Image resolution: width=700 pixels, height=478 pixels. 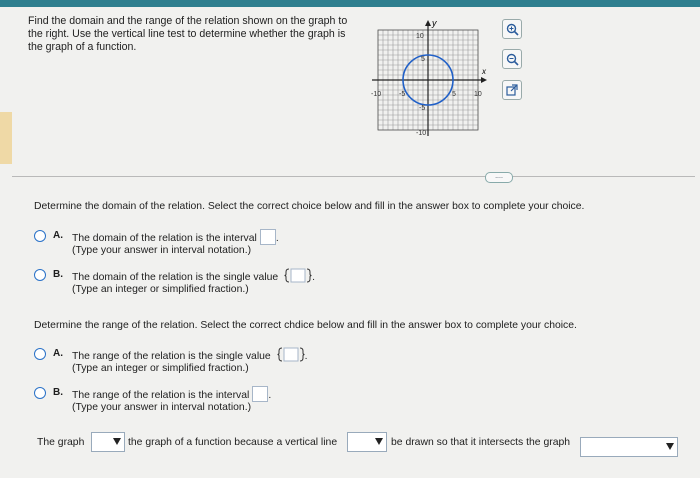 I want to click on domain-b-letter: B., so click(x=58, y=274).